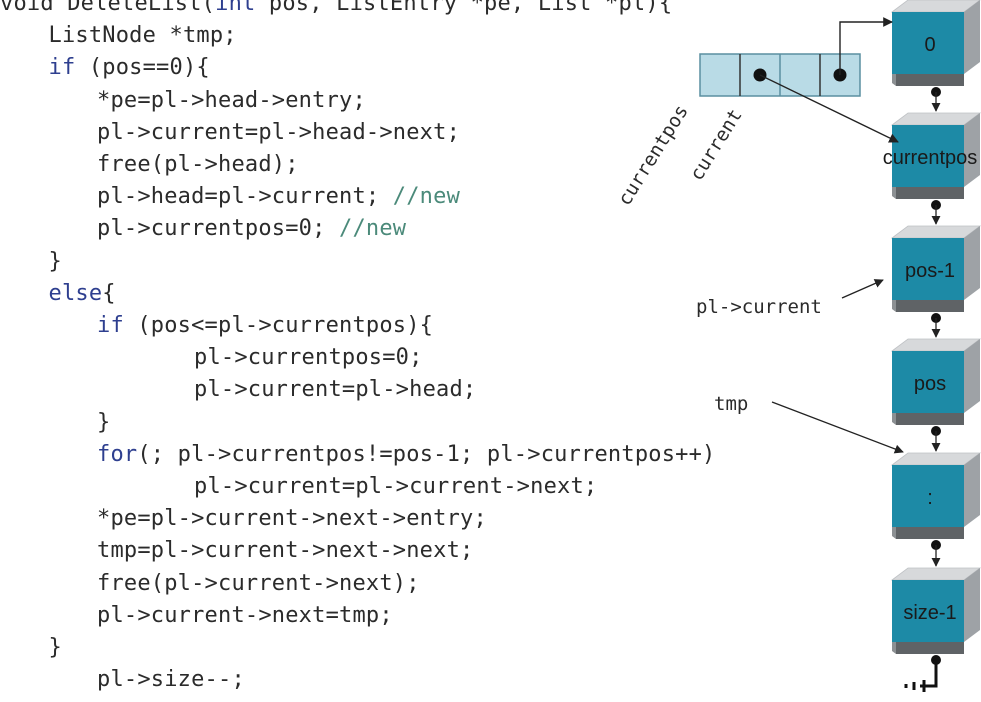 Image resolution: width=981 pixels, height=702 pixels. What do you see at coordinates (862, 289) in the screenshot?
I see `pl-current-arrow` at bounding box center [862, 289].